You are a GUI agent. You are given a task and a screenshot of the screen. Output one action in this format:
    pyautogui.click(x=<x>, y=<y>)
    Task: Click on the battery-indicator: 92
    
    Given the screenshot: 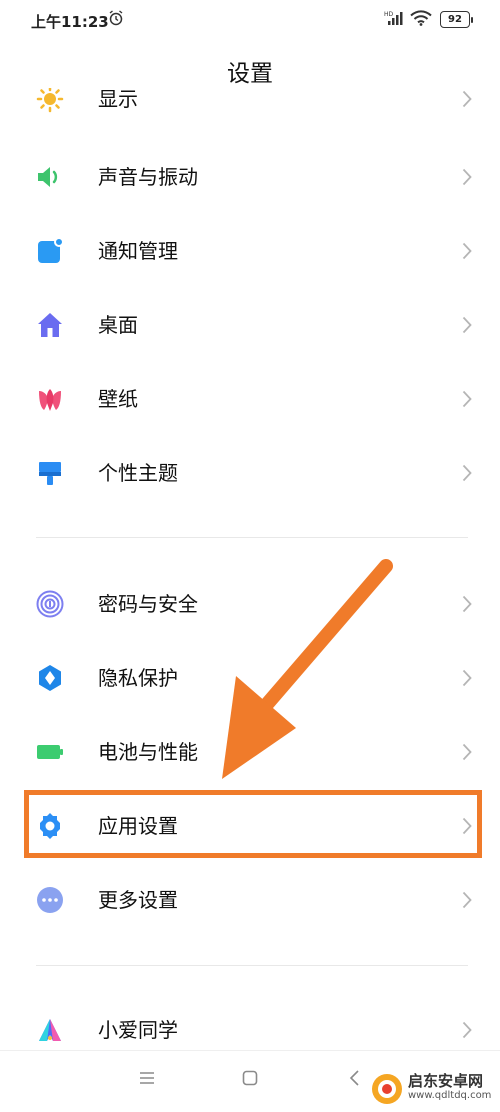 What is the action you would take?
    pyautogui.click(x=456, y=19)
    